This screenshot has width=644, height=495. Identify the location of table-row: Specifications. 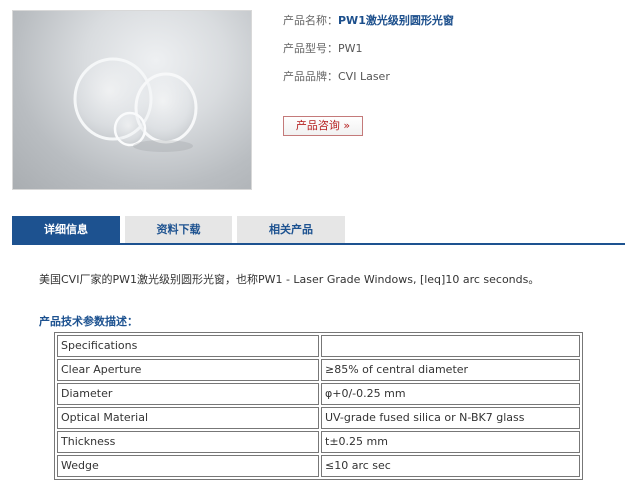
(318, 346).